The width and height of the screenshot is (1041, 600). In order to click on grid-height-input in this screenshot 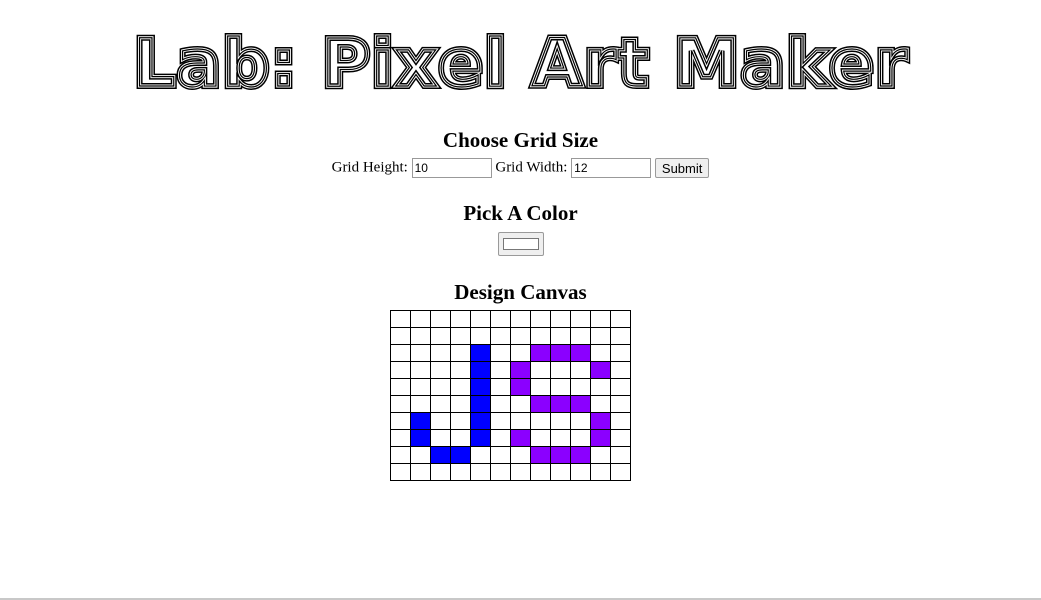, I will do `click(451, 168)`.